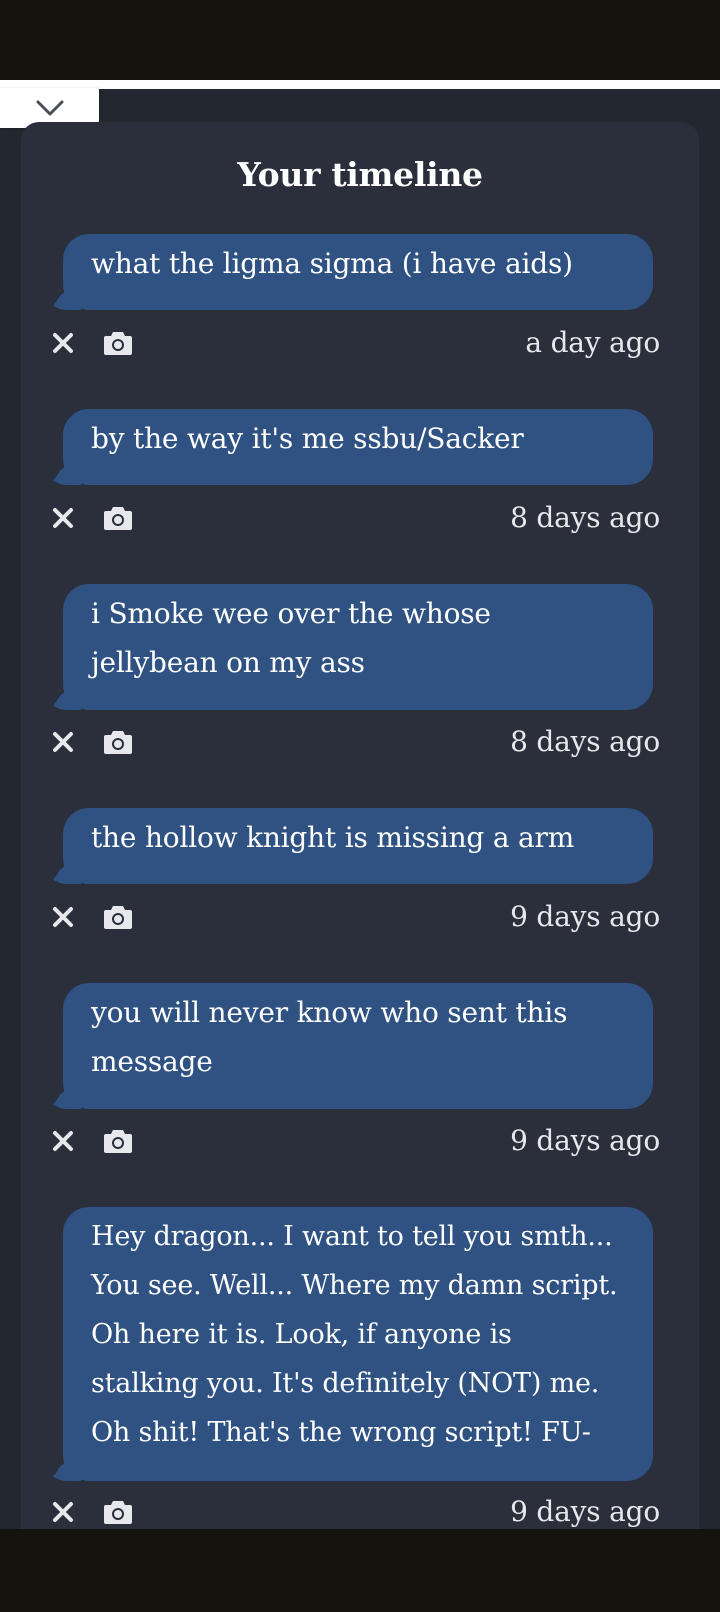 This screenshot has height=1612, width=720. Describe the element at coordinates (592, 342) in the screenshot. I see `message-timestamp: a day ago` at that location.